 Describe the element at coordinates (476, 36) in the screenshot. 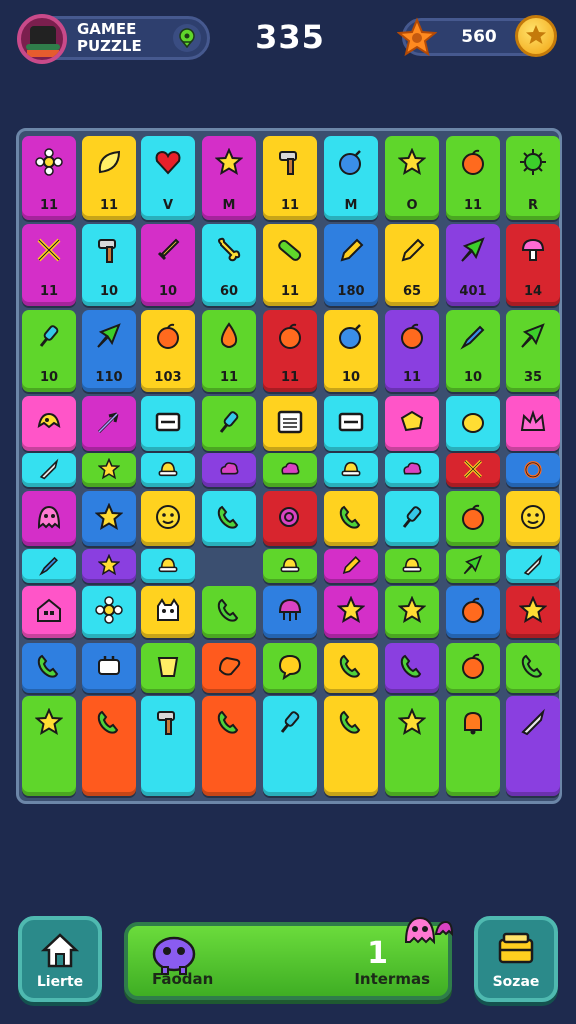

I see `coin-pill: 560` at that location.